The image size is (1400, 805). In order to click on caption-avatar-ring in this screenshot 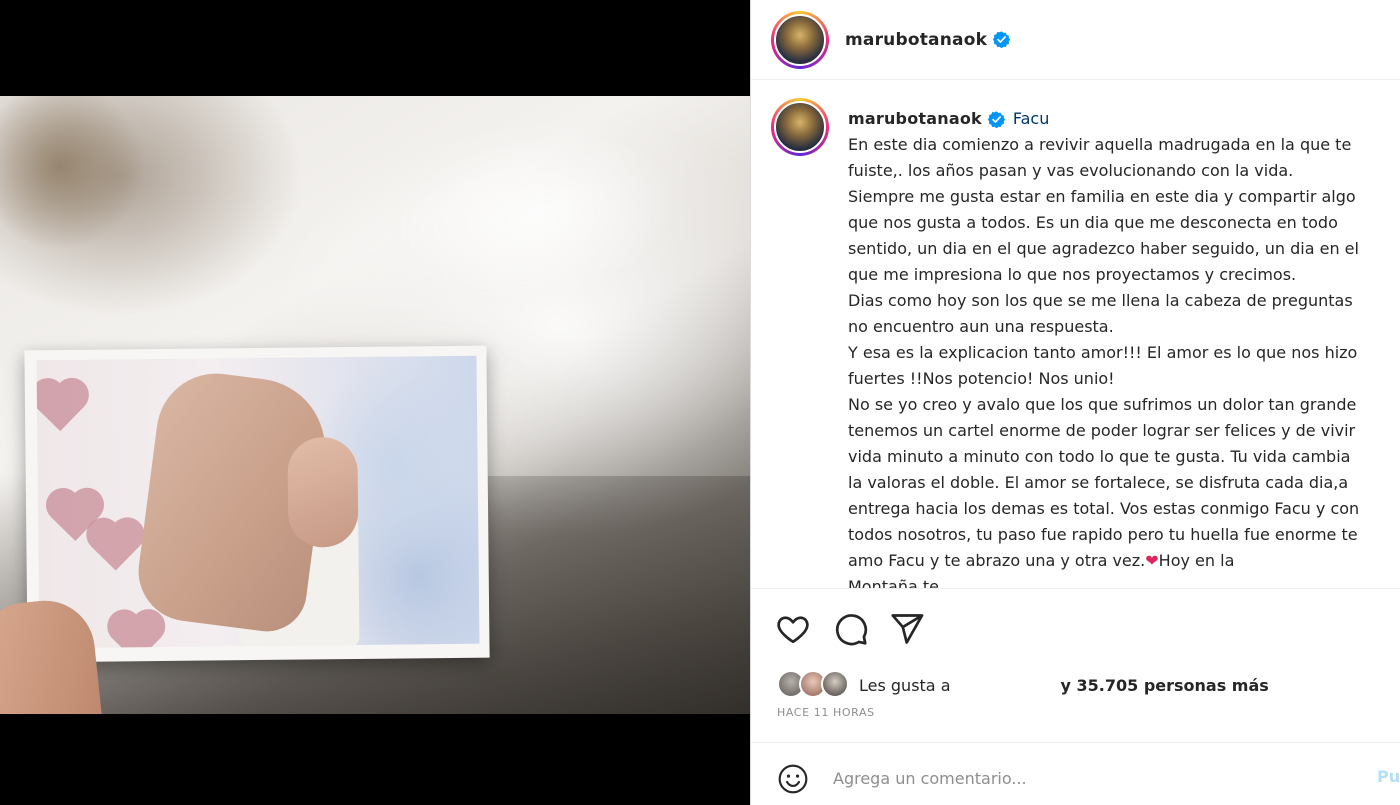, I will do `click(800, 127)`.